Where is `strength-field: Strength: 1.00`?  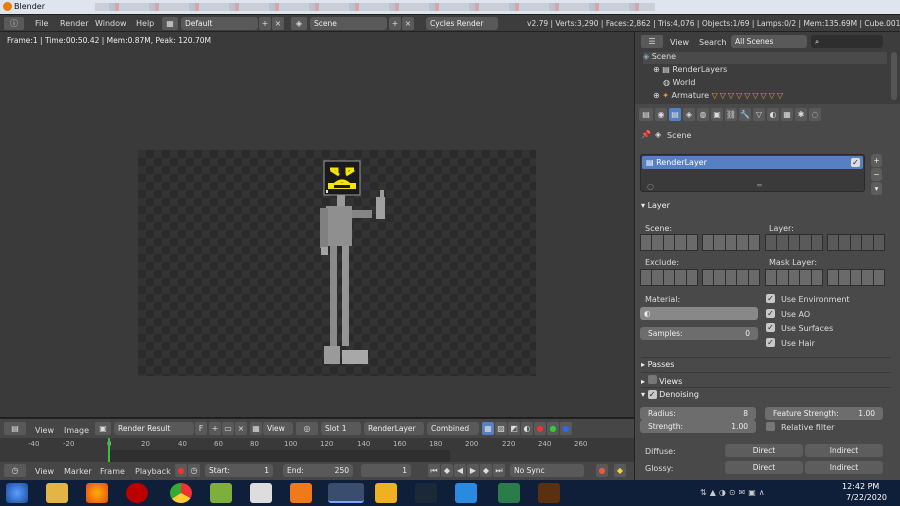
strength-field: Strength: 1.00 is located at coordinates (698, 426).